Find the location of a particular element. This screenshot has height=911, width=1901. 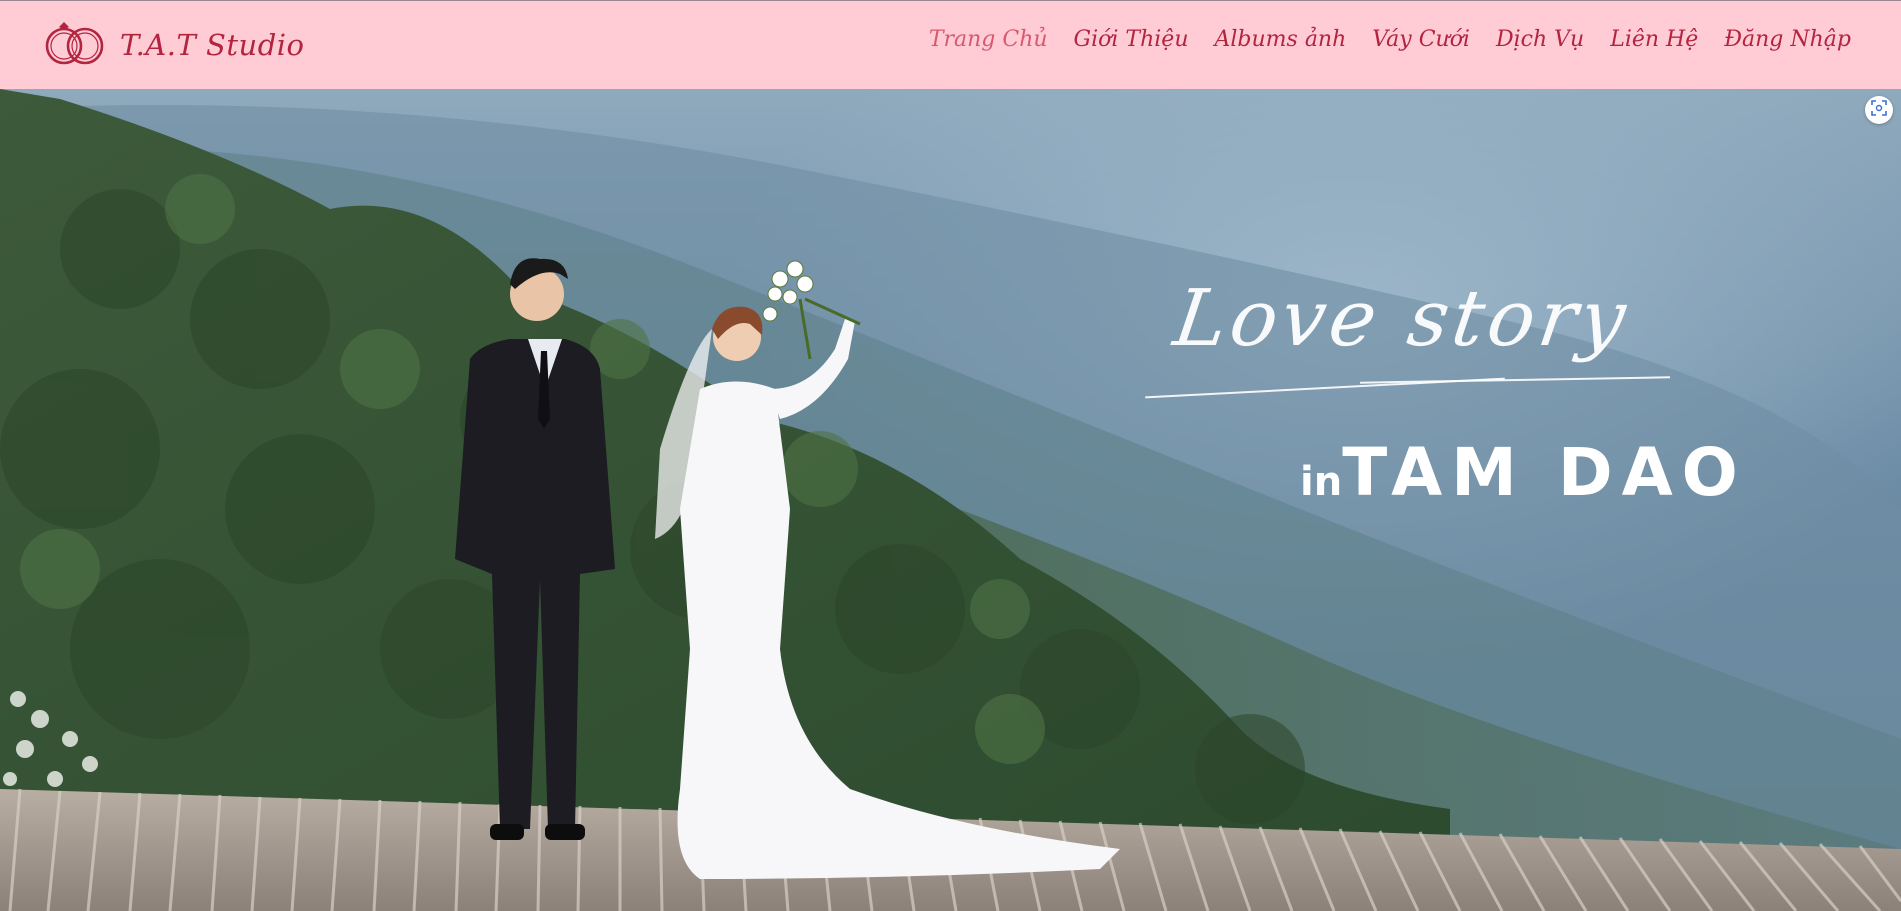

nav-item-home: Trang Chủ is located at coordinates (988, 39).